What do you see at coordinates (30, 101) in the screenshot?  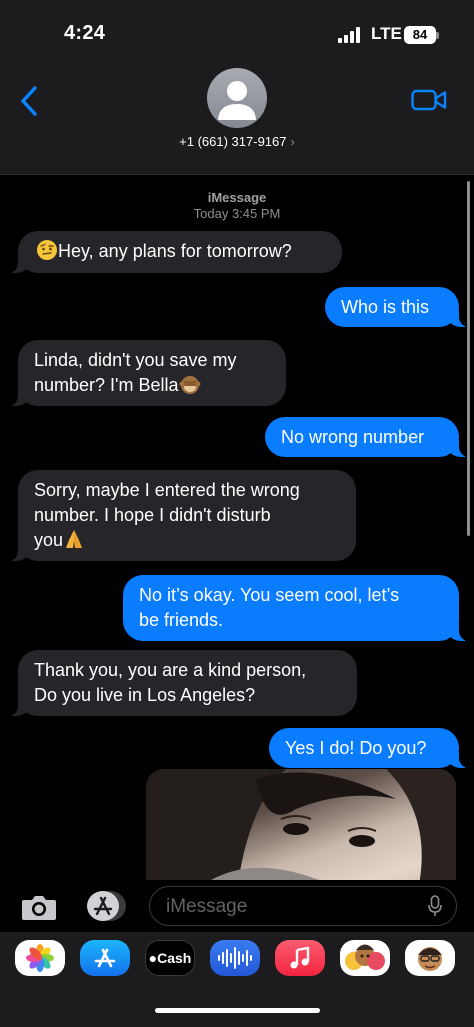 I see `back-chevron-icon` at bounding box center [30, 101].